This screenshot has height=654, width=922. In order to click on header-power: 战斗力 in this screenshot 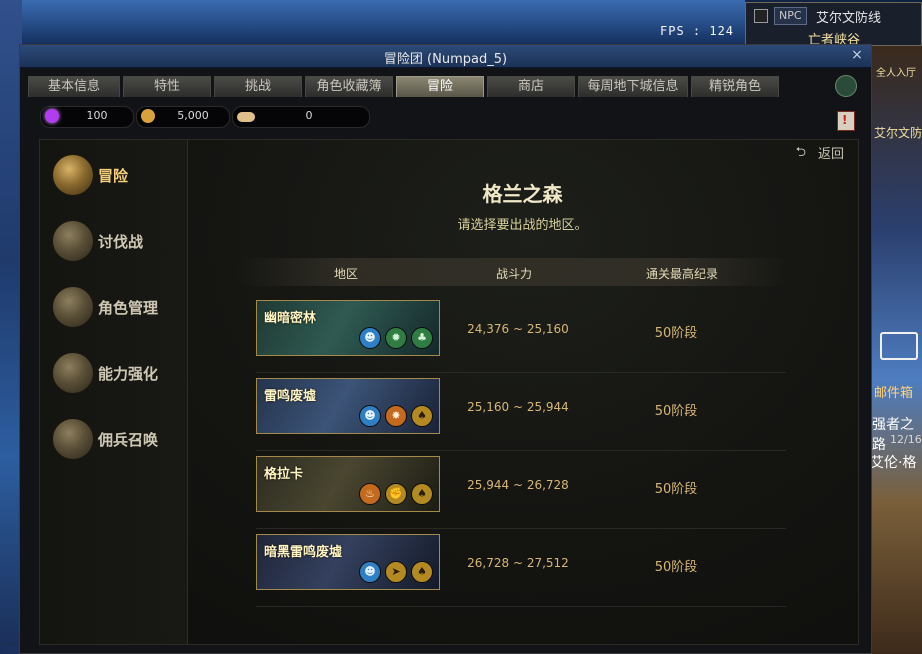, I will do `click(514, 274)`.